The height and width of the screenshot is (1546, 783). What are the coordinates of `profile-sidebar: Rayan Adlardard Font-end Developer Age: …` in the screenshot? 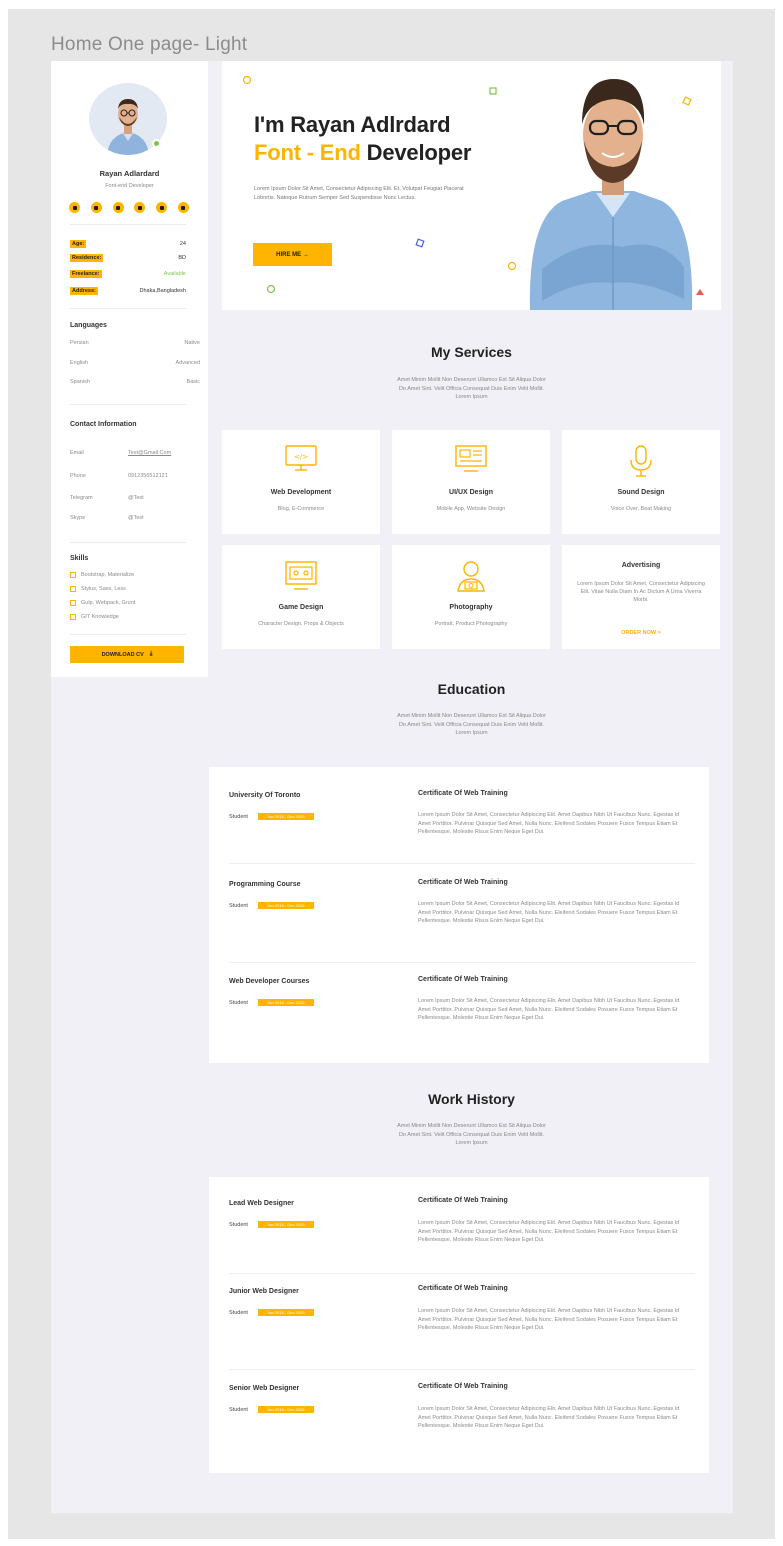 It's located at (129, 369).